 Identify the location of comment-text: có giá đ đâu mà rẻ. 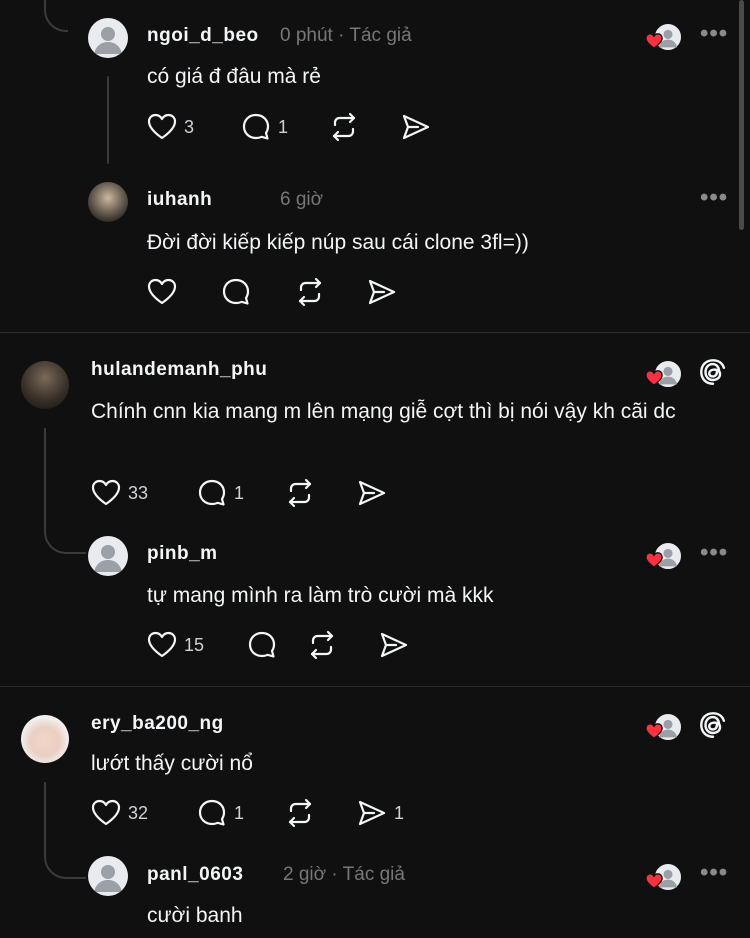
(234, 76).